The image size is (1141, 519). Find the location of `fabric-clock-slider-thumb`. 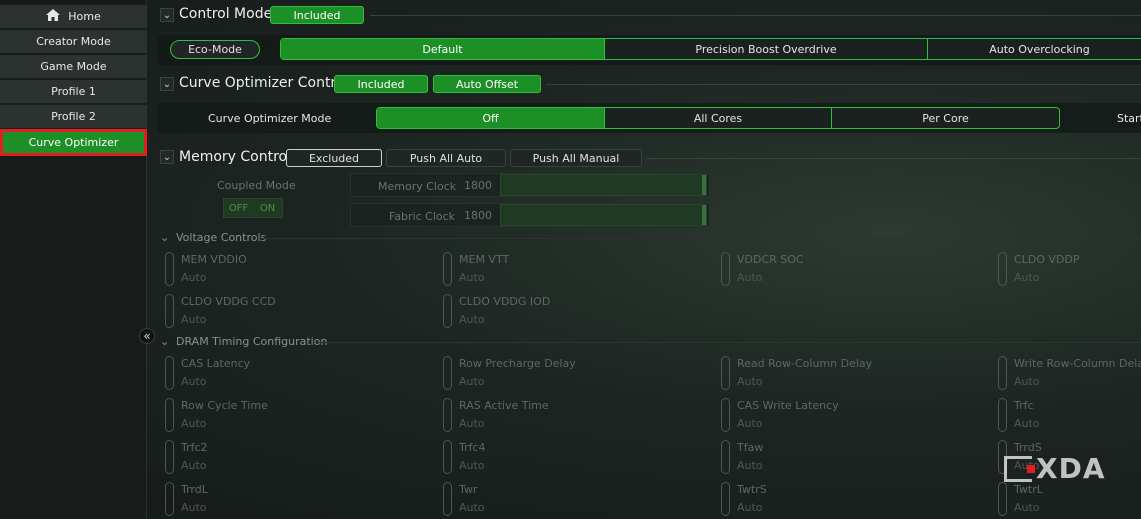

fabric-clock-slider-thumb is located at coordinates (704, 215).